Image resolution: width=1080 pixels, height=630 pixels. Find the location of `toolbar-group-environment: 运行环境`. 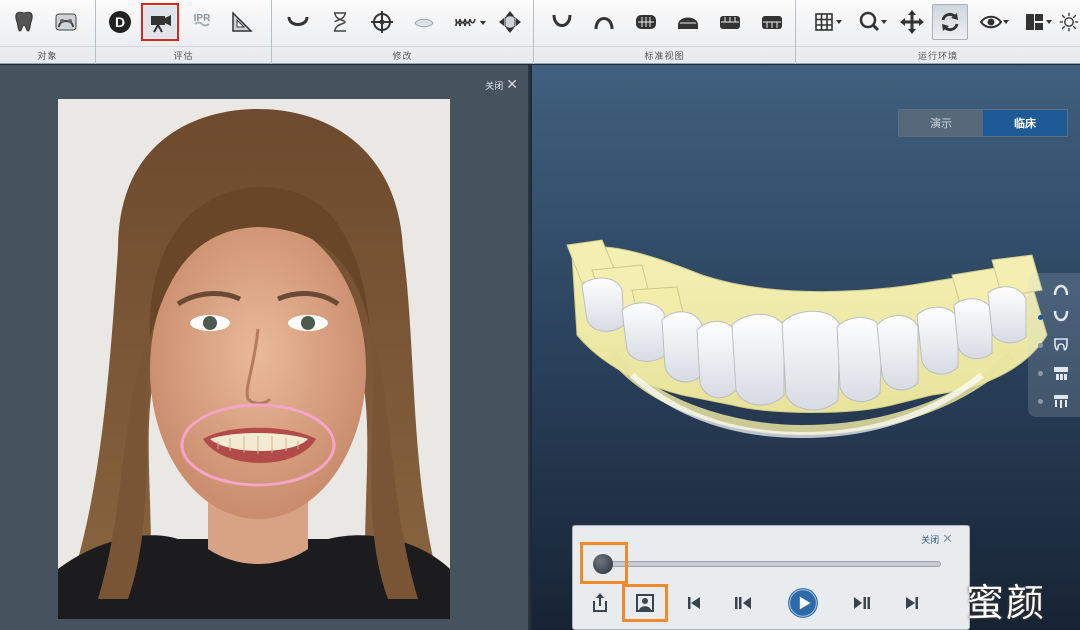

toolbar-group-environment: 运行环境 is located at coordinates (938, 32).